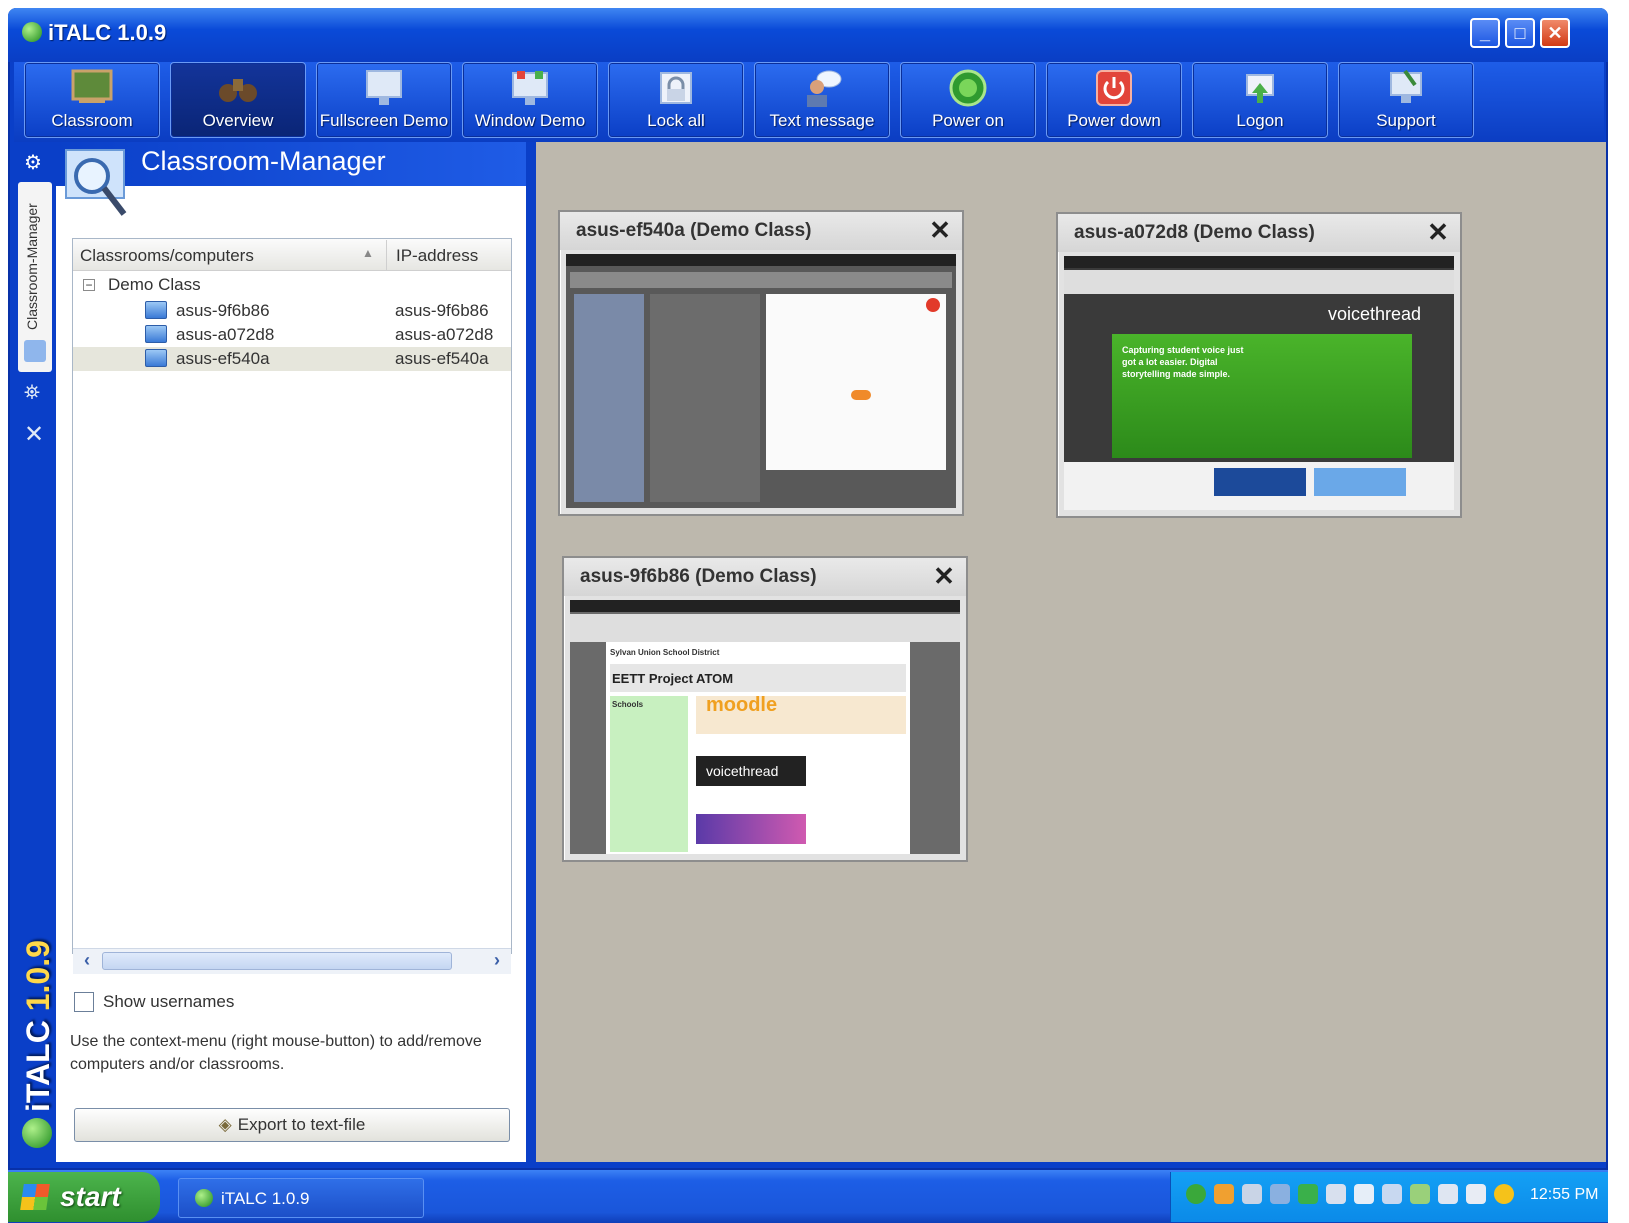 The height and width of the screenshot is (1223, 1629). Describe the element at coordinates (292, 359) in the screenshot. I see `tree-row-selected: asus-ef540a asus-ef540a` at that location.